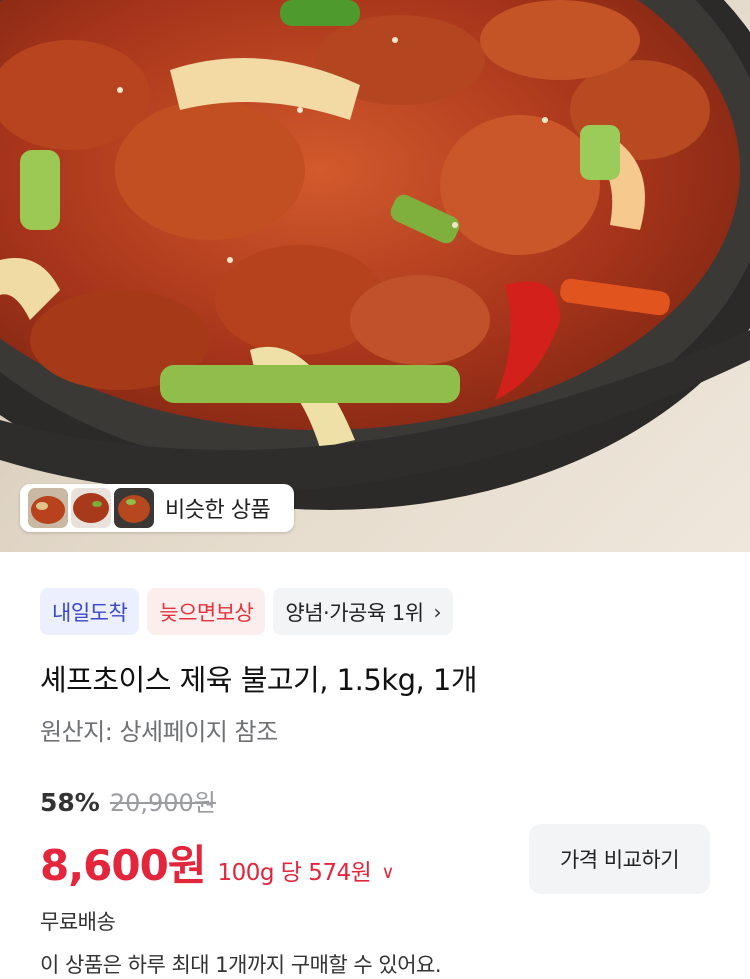 Image resolution: width=750 pixels, height=979 pixels. Describe the element at coordinates (354, 612) in the screenshot. I see `category-rank-label: 양념·가공육 1위` at that location.